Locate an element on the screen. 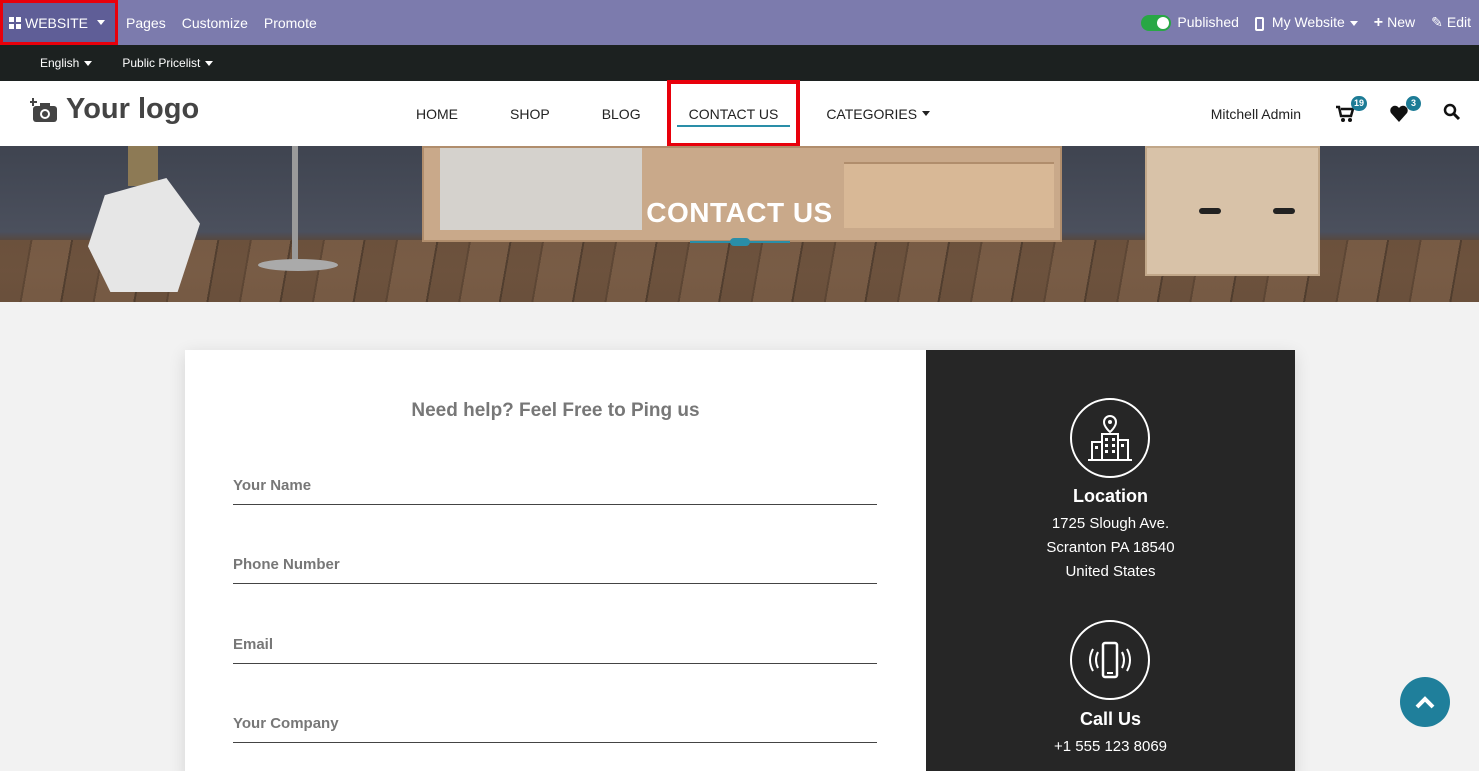 The image size is (1479, 771). hero-plant-stem-image is located at coordinates (143, 166).